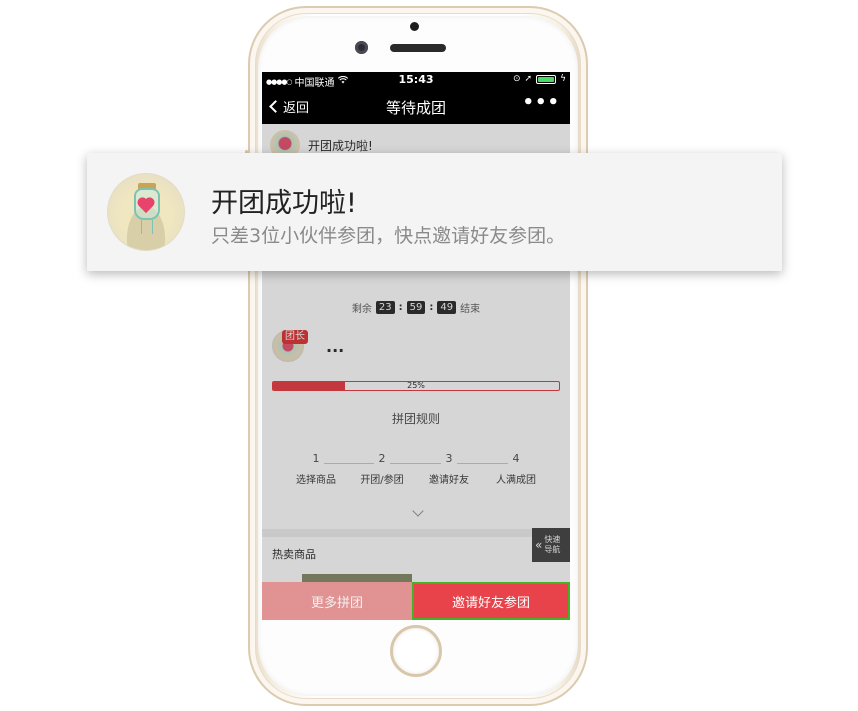 This screenshot has height=711, width=858. Describe the element at coordinates (552, 549) in the screenshot. I see `quick-nav-line2: 导航` at that location.